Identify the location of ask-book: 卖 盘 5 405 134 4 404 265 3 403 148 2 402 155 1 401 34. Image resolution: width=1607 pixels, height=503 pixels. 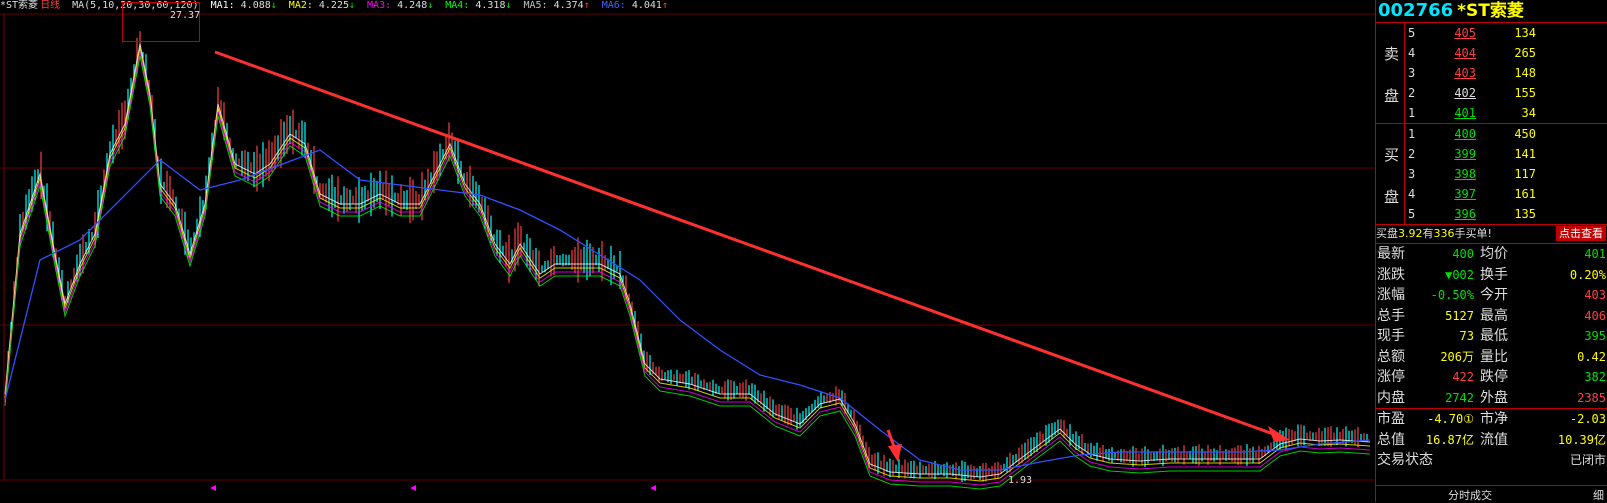
(1491, 72).